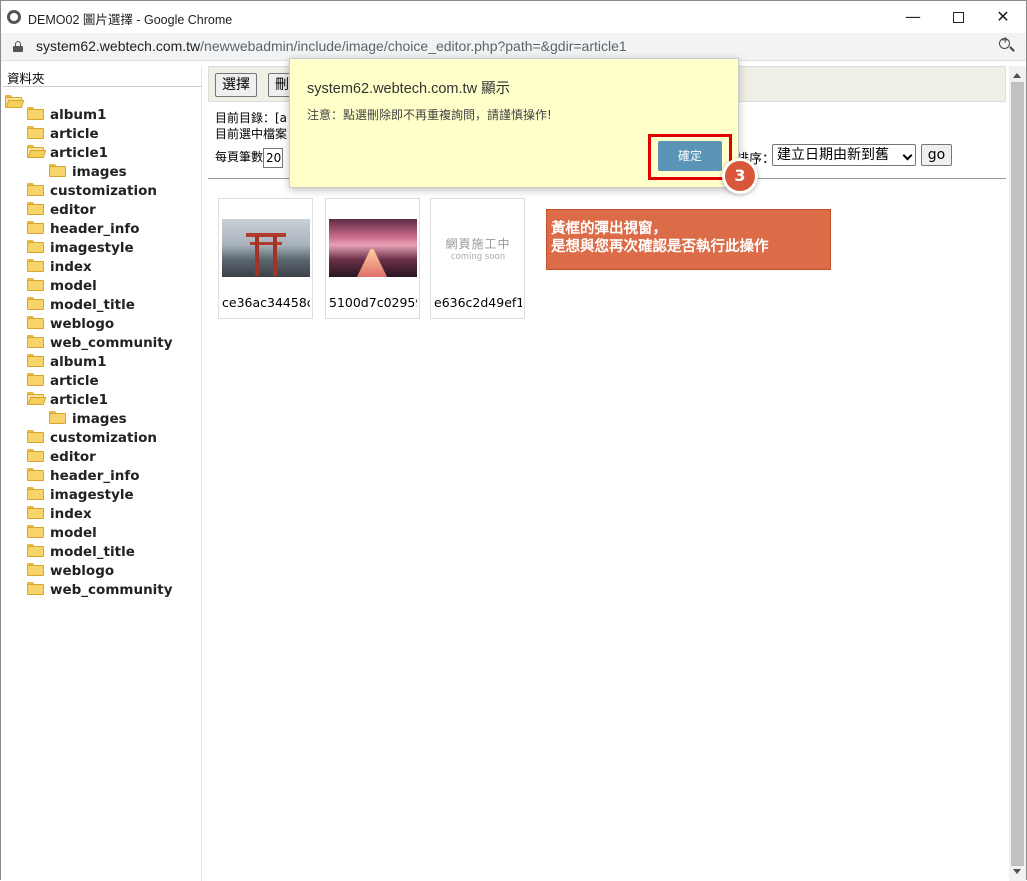 The width and height of the screenshot is (1027, 881). Describe the element at coordinates (18, 46) in the screenshot. I see `lock-icon` at that location.